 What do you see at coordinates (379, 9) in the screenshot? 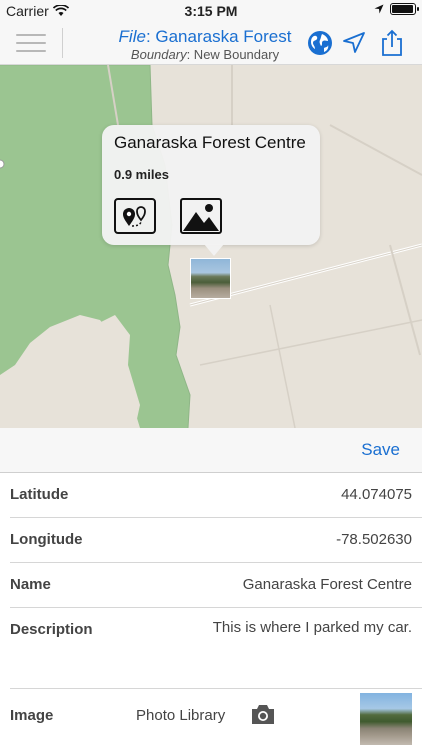
I see `location-services-icon` at bounding box center [379, 9].